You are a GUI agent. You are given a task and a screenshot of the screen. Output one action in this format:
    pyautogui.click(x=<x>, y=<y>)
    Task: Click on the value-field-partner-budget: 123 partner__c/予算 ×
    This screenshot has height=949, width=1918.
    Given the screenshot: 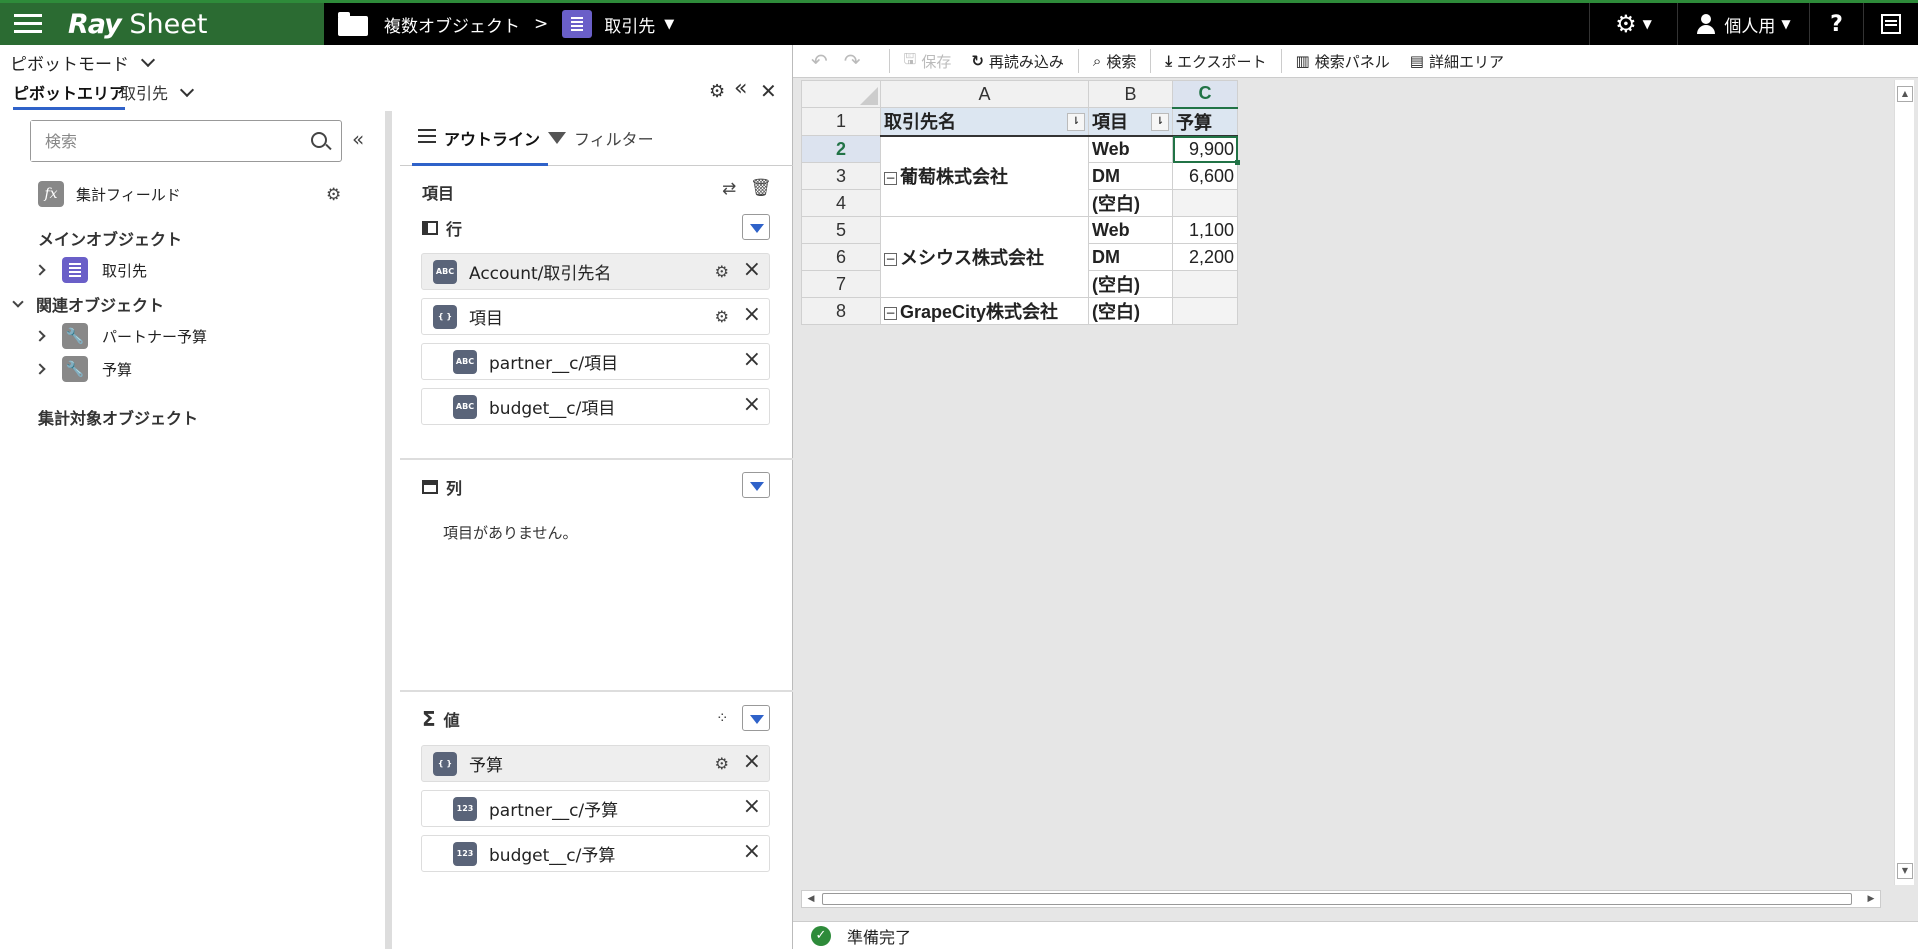 What is the action you would take?
    pyautogui.click(x=595, y=808)
    